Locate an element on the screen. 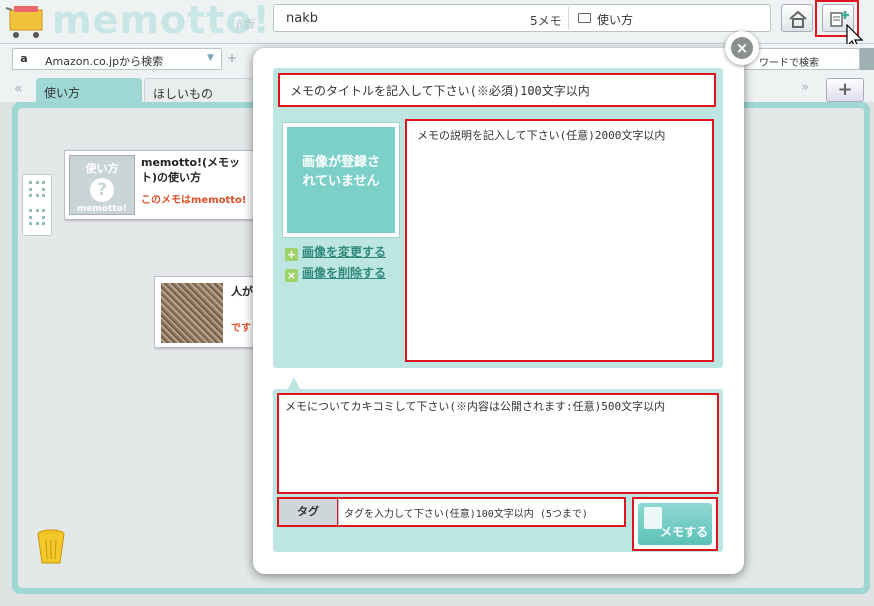 Image resolution: width=874 pixels, height=606 pixels. memo-description-textarea: メモの説明を記入して下さい(任意)2000文字以内 is located at coordinates (559, 240).